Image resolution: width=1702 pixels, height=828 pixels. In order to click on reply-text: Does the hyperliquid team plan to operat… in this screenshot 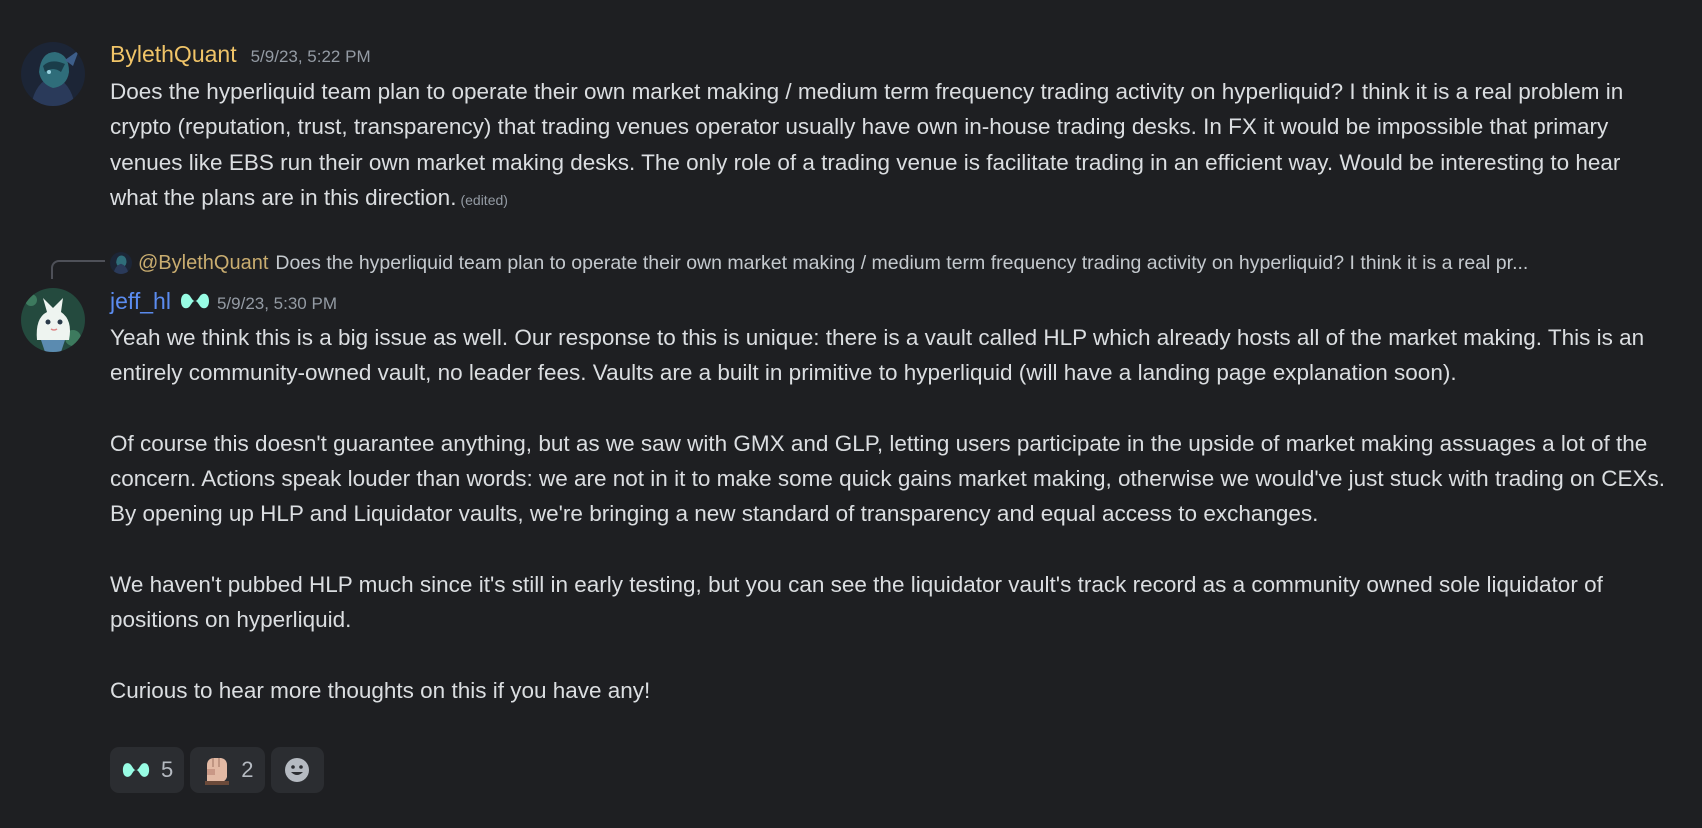, I will do `click(901, 263)`.